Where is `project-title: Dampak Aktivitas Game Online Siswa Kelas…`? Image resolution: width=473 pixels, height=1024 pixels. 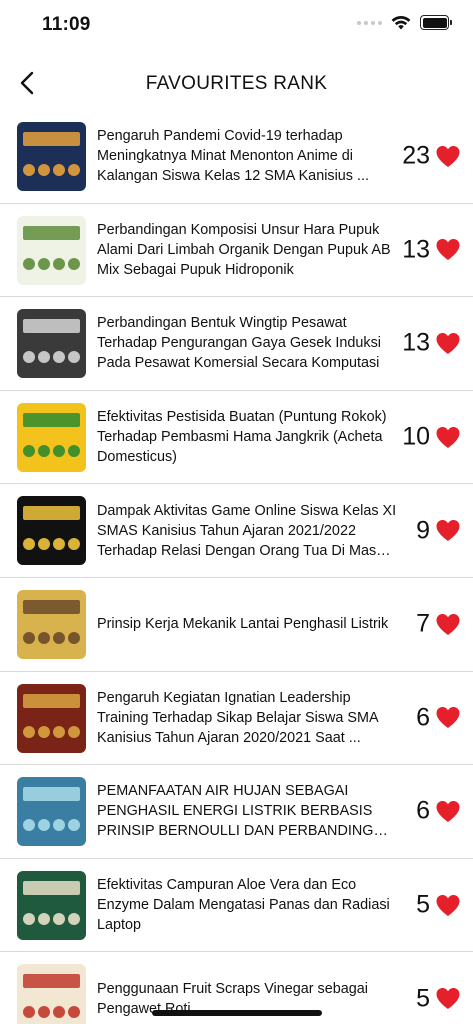 project-title: Dampak Aktivitas Game Online Siswa Kelas… is located at coordinates (247, 530).